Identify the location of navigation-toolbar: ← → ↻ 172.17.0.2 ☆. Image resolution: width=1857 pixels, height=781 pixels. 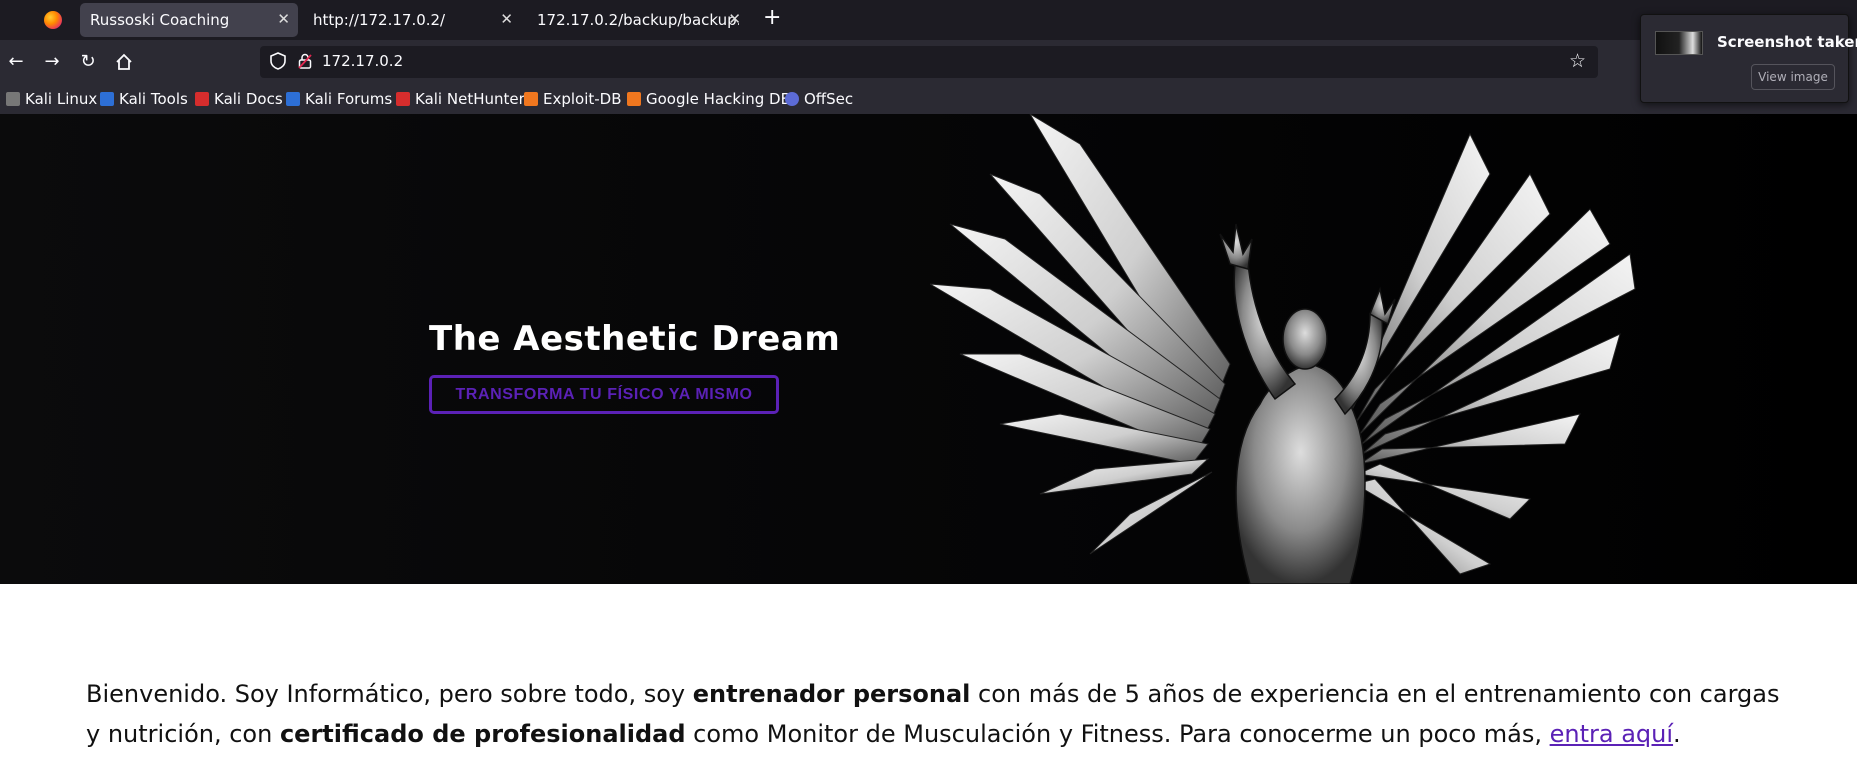
(928, 62).